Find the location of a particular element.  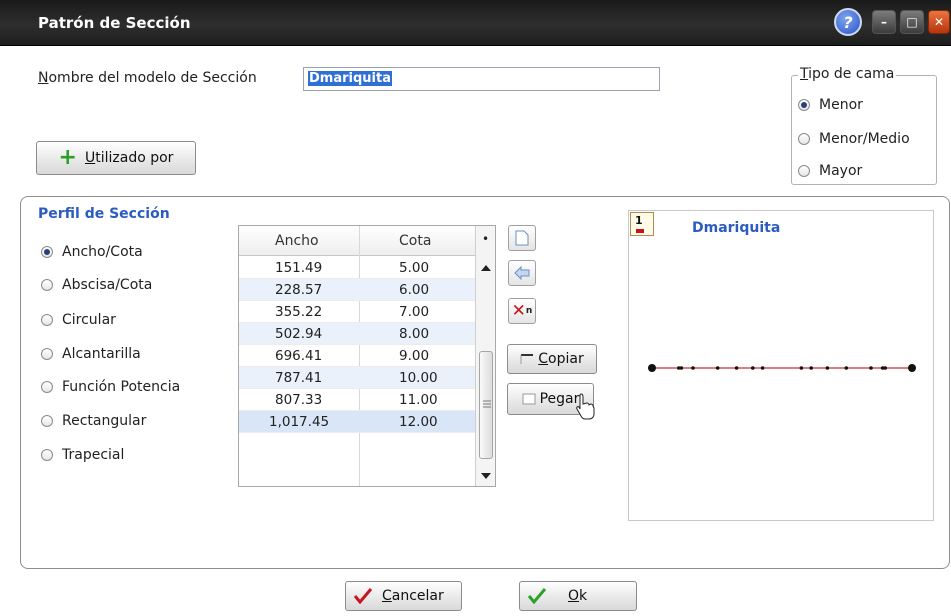

maximize-button: □ is located at coordinates (912, 22).